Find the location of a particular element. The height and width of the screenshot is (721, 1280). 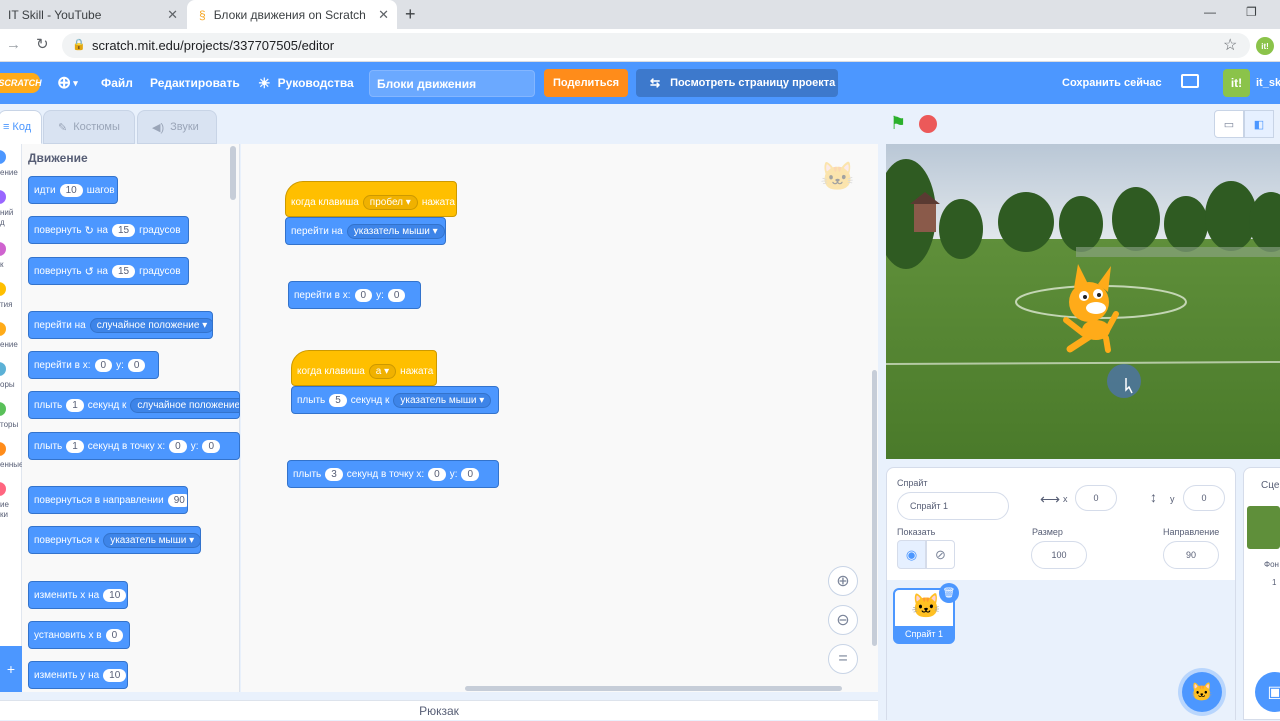

minimize-icon: — is located at coordinates (1210, 12).